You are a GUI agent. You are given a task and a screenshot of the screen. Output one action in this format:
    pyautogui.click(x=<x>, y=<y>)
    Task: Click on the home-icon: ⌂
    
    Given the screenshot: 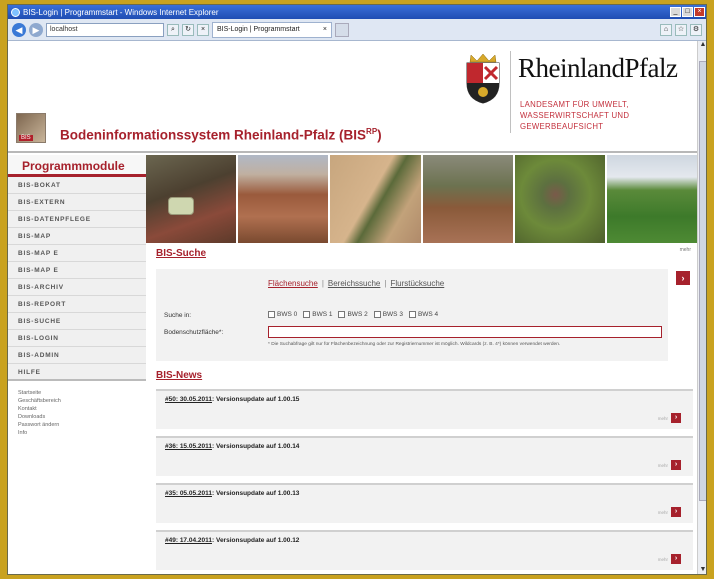 What is the action you would take?
    pyautogui.click(x=666, y=29)
    